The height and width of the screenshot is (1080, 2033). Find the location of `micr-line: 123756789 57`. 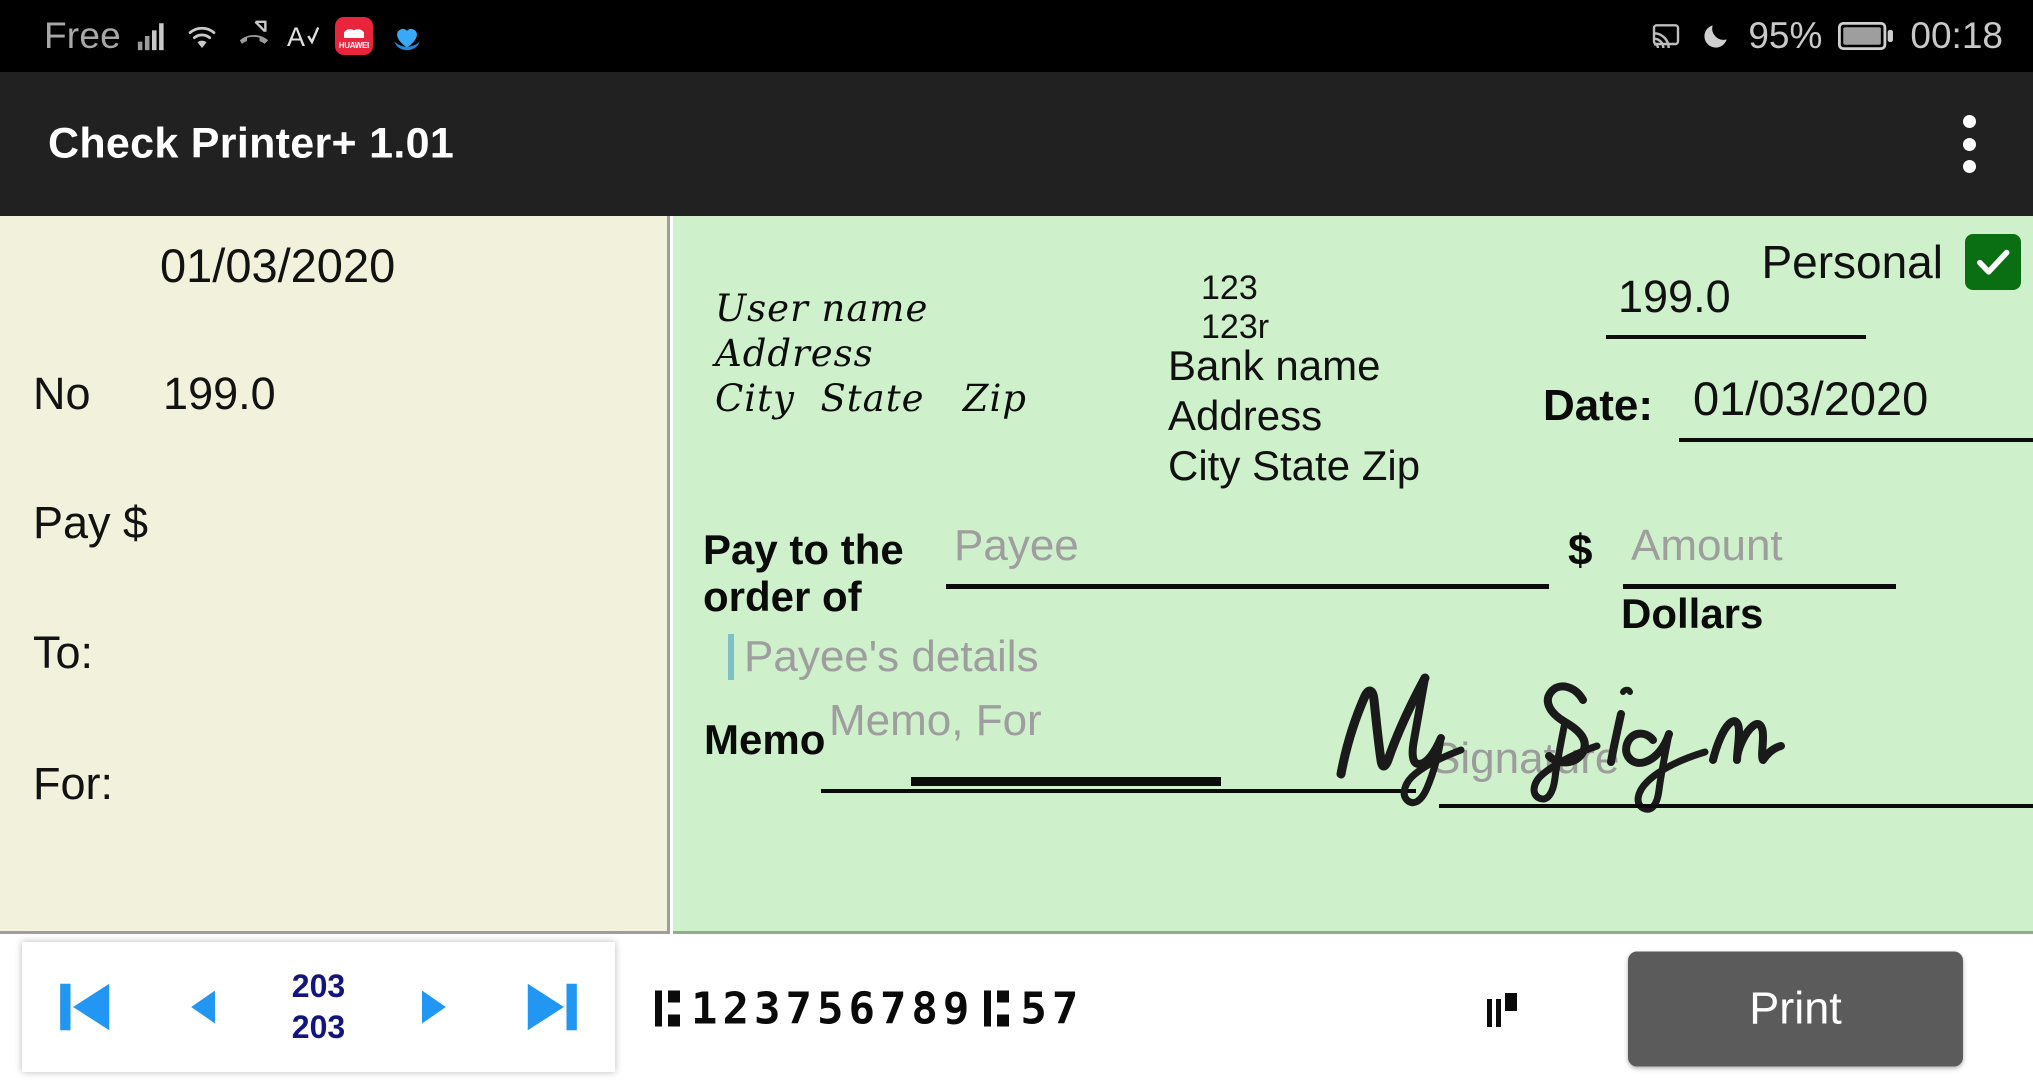

micr-line: 123756789 57 is located at coordinates (864, 1008).